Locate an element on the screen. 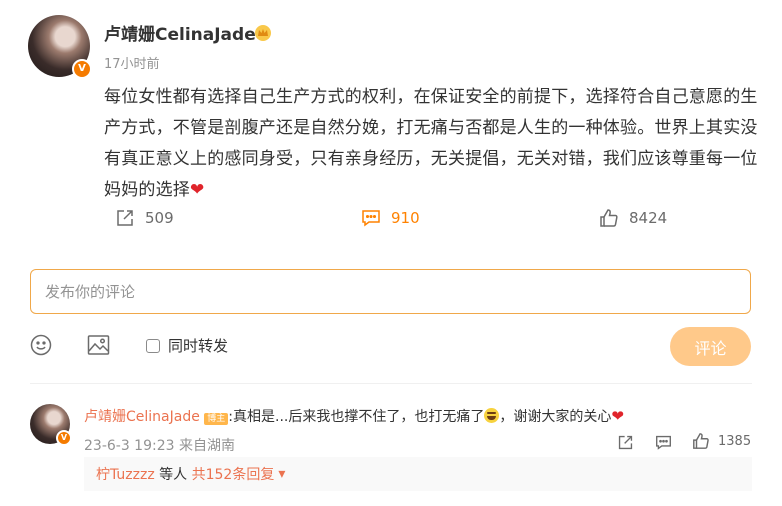 Image resolution: width=782 pixels, height=506 pixels. blogger-badge: 博主 is located at coordinates (216, 419).